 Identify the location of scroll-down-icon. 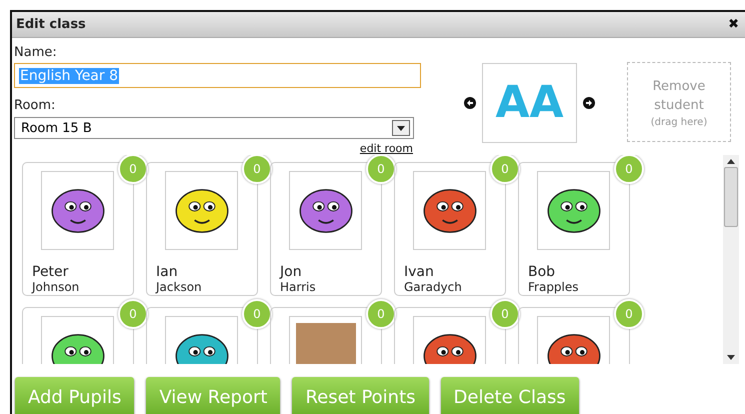
(731, 357).